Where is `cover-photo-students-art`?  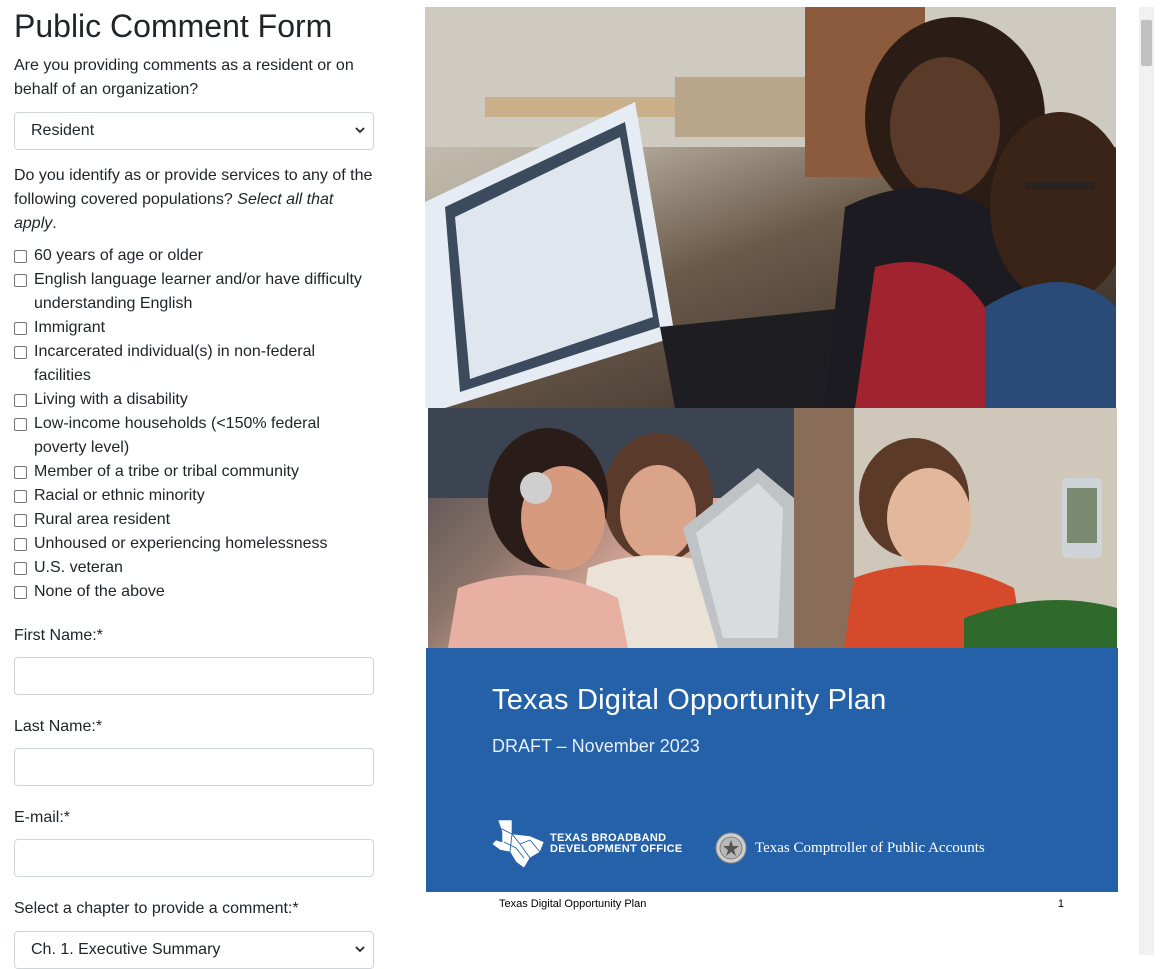
cover-photo-students-art is located at coordinates (611, 528).